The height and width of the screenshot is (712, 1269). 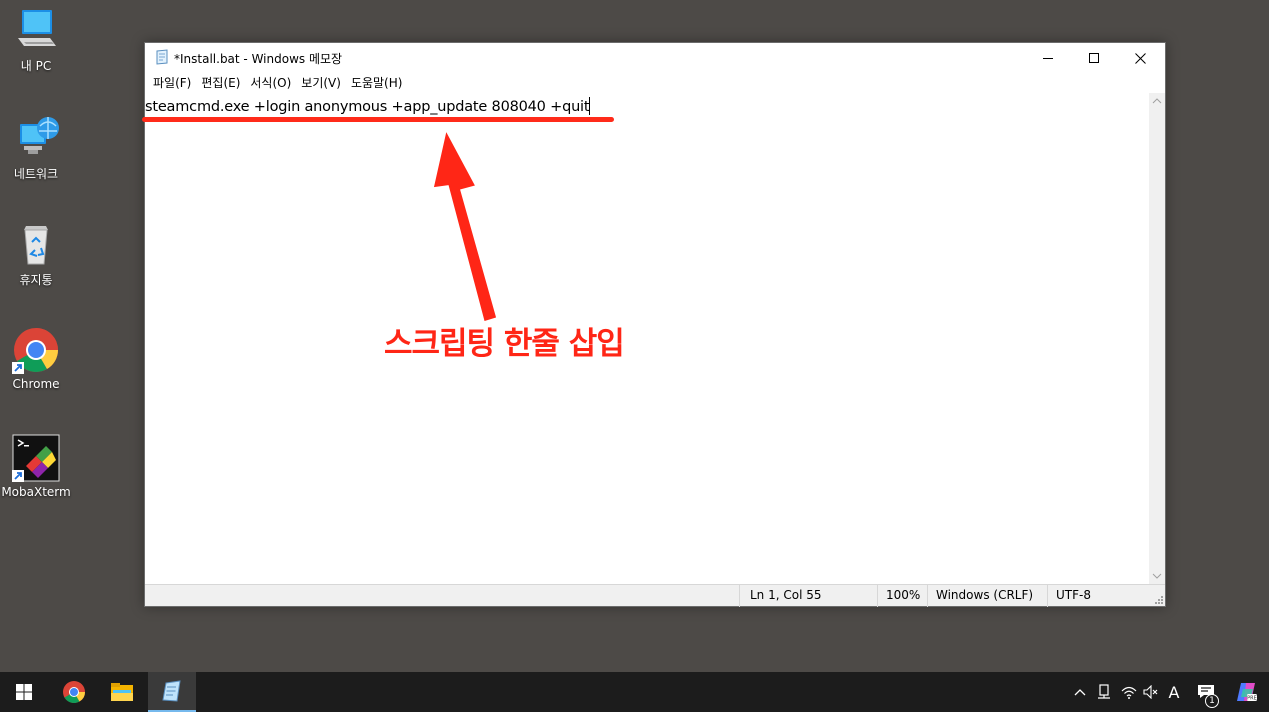 What do you see at coordinates (36, 244) in the screenshot?
I see `recycle-bin-icon` at bounding box center [36, 244].